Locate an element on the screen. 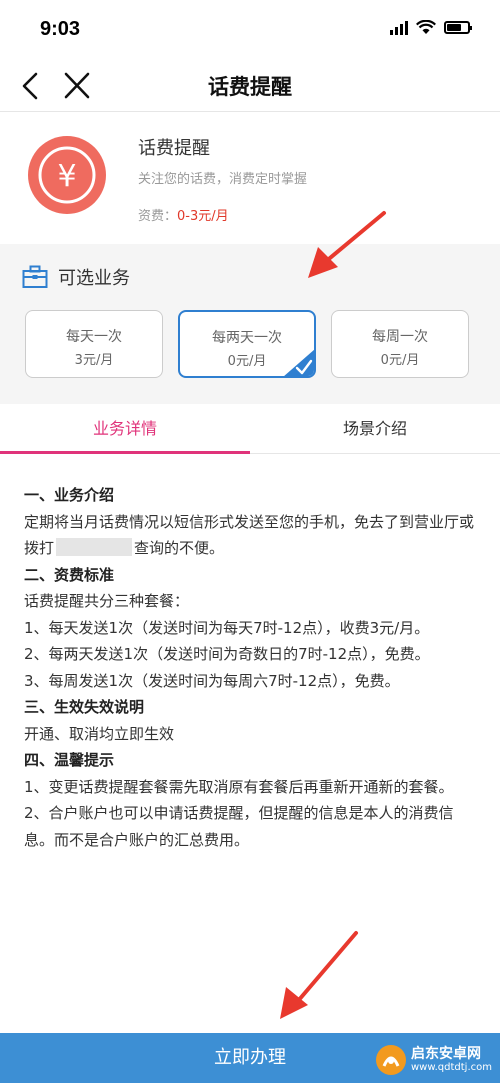  yuan-coin-icon: ¥ is located at coordinates (67, 175).